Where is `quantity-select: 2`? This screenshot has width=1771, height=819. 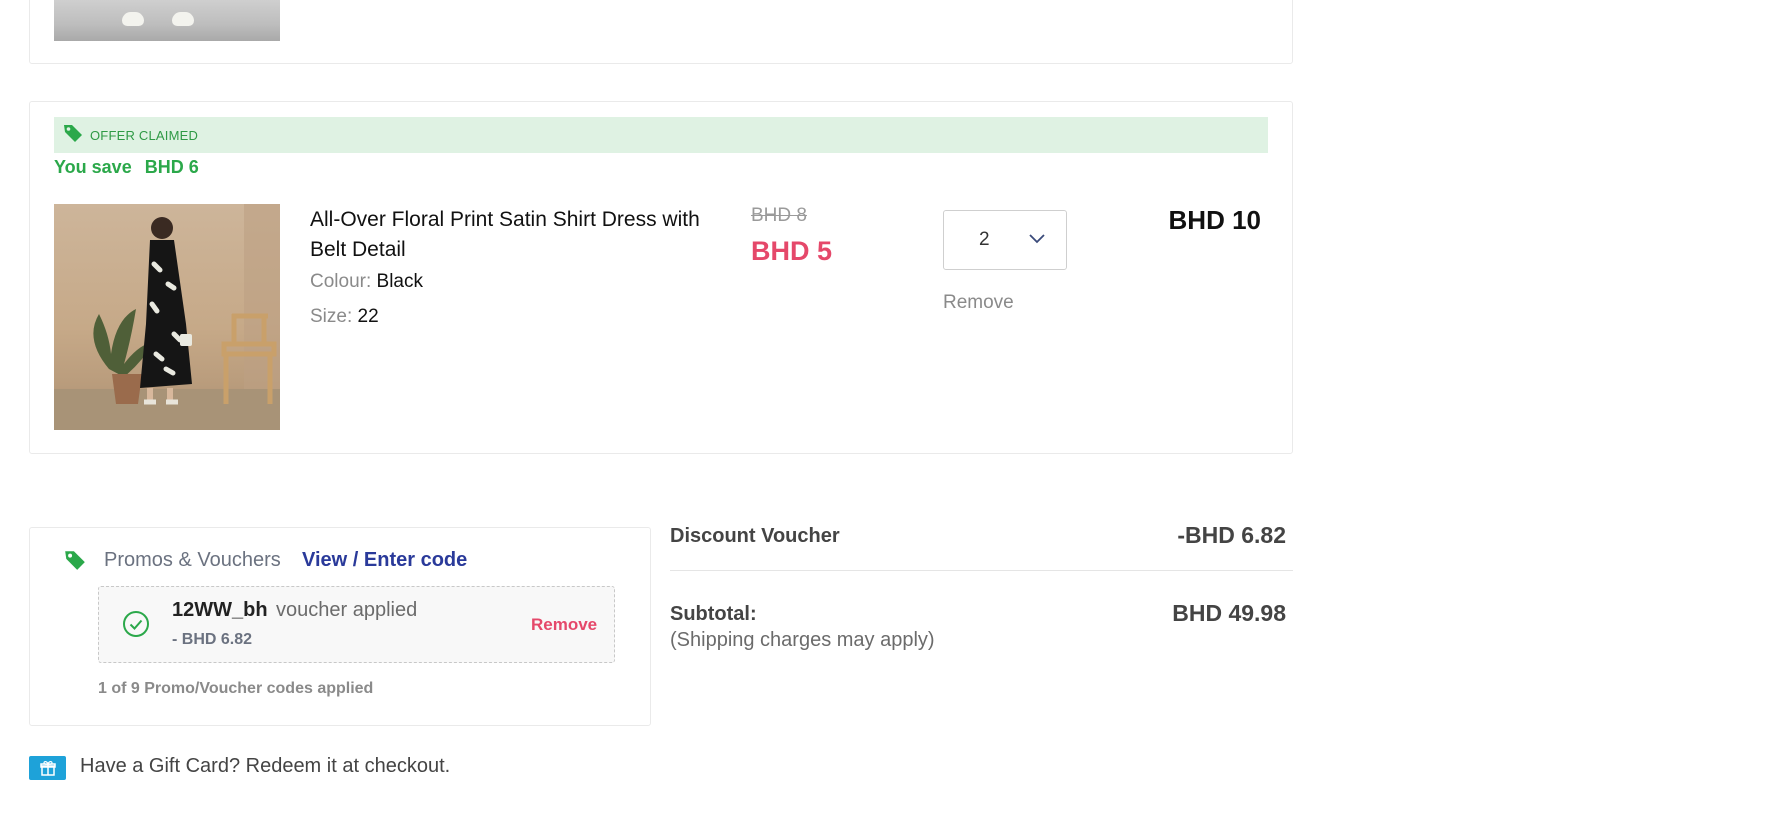
quantity-select: 2 is located at coordinates (1005, 240).